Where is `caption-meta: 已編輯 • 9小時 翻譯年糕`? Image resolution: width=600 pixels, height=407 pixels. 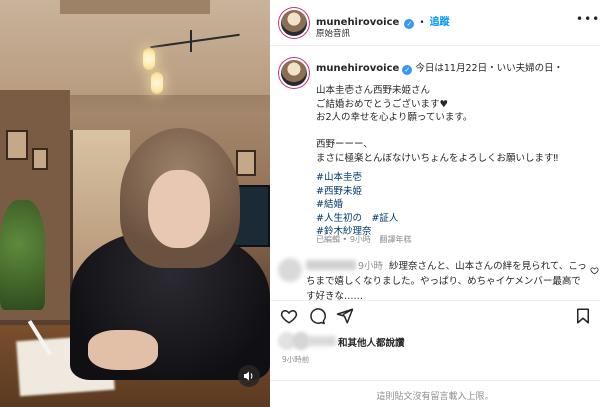 caption-meta: 已編輯 • 9小時 翻譯年糕 is located at coordinates (363, 239).